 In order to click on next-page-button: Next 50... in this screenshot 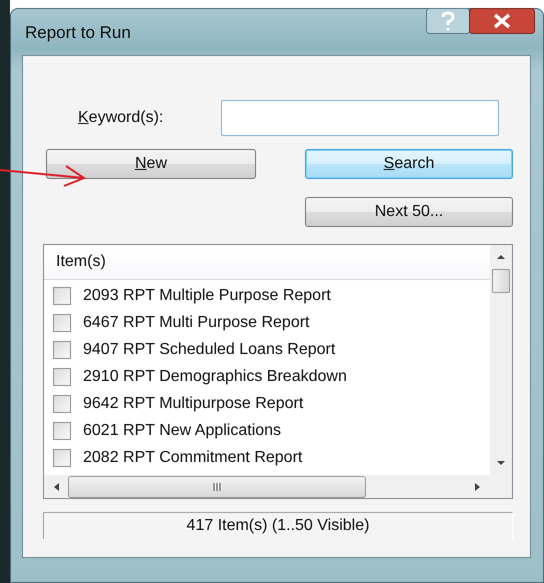, I will do `click(409, 212)`.